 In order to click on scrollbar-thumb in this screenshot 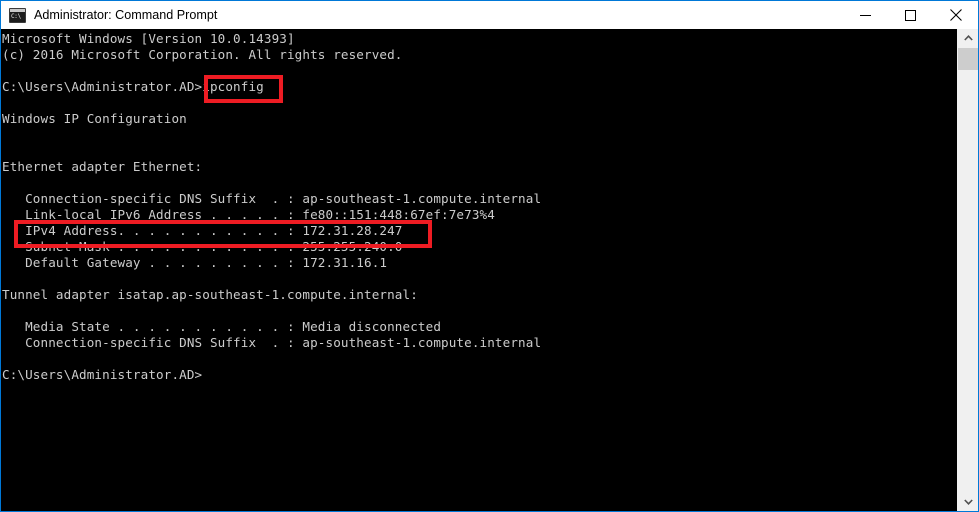, I will do `click(968, 59)`.